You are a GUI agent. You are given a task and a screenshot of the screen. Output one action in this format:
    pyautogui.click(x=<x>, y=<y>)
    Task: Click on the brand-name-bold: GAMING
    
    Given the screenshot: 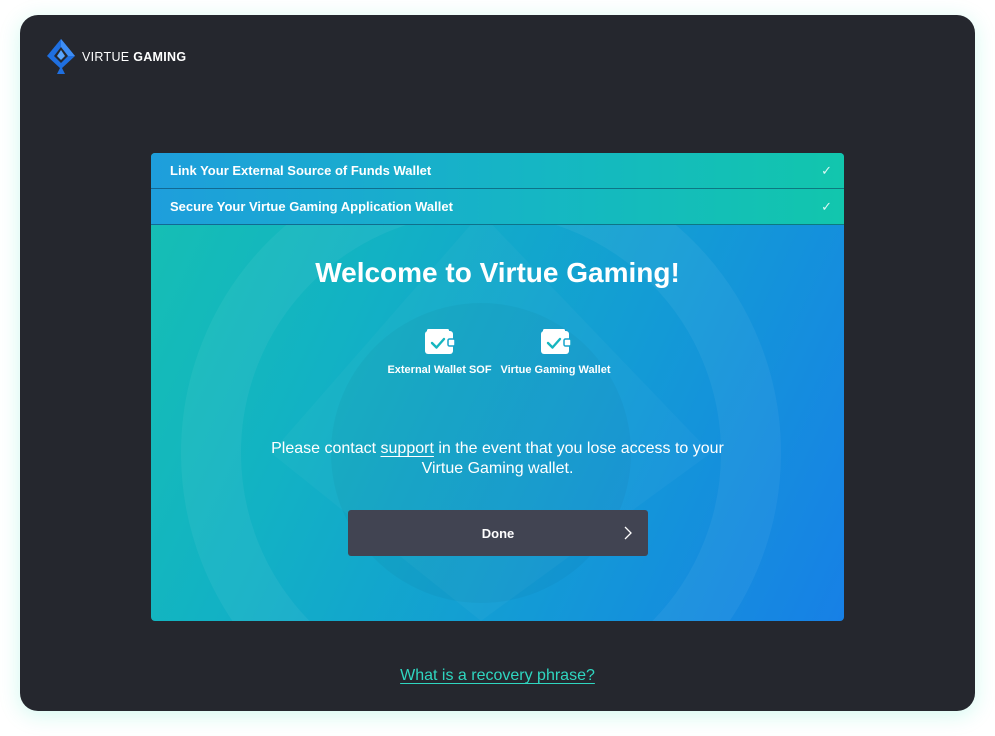 What is the action you would take?
    pyautogui.click(x=160, y=57)
    